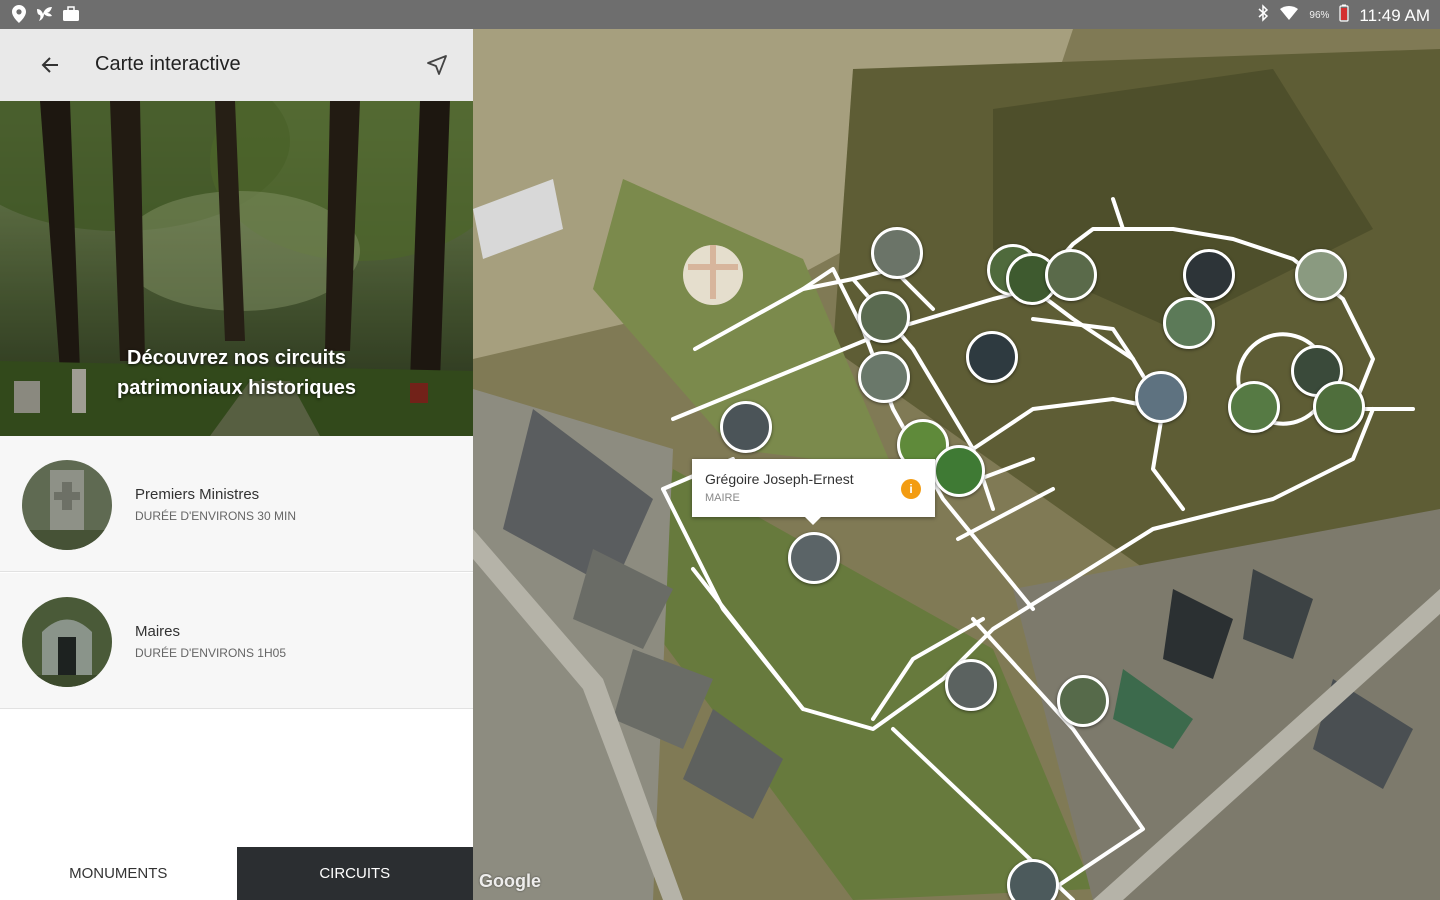 This screenshot has height=900, width=1440. What do you see at coordinates (236, 388) in the screenshot?
I see `hero-text-line2: patrimoniaux historiques` at bounding box center [236, 388].